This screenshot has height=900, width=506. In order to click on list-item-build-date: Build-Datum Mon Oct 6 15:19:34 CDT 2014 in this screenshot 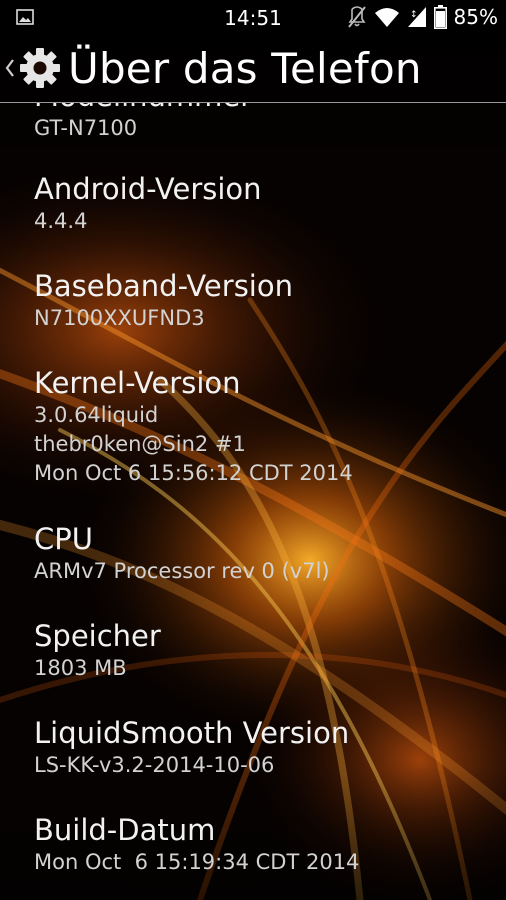, I will do `click(264, 844)`.